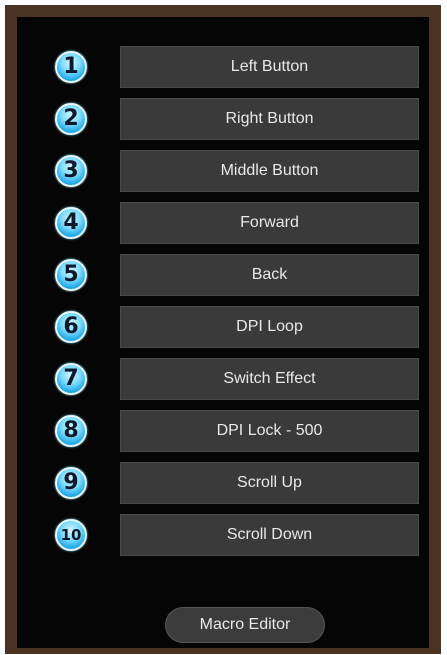 This screenshot has width=447, height=655. I want to click on button-row-2: 2 Right Button, so click(230, 119).